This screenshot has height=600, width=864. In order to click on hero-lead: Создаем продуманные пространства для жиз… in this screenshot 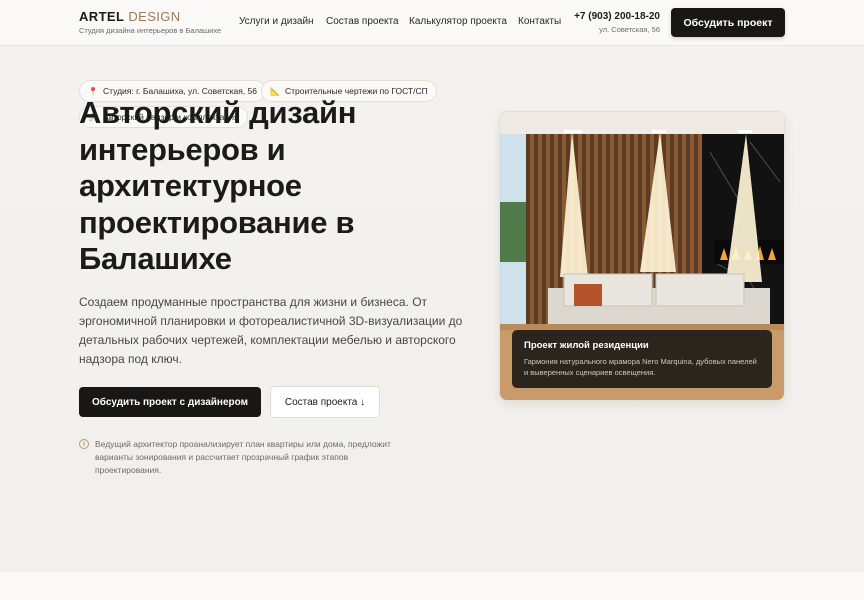, I will do `click(271, 330)`.